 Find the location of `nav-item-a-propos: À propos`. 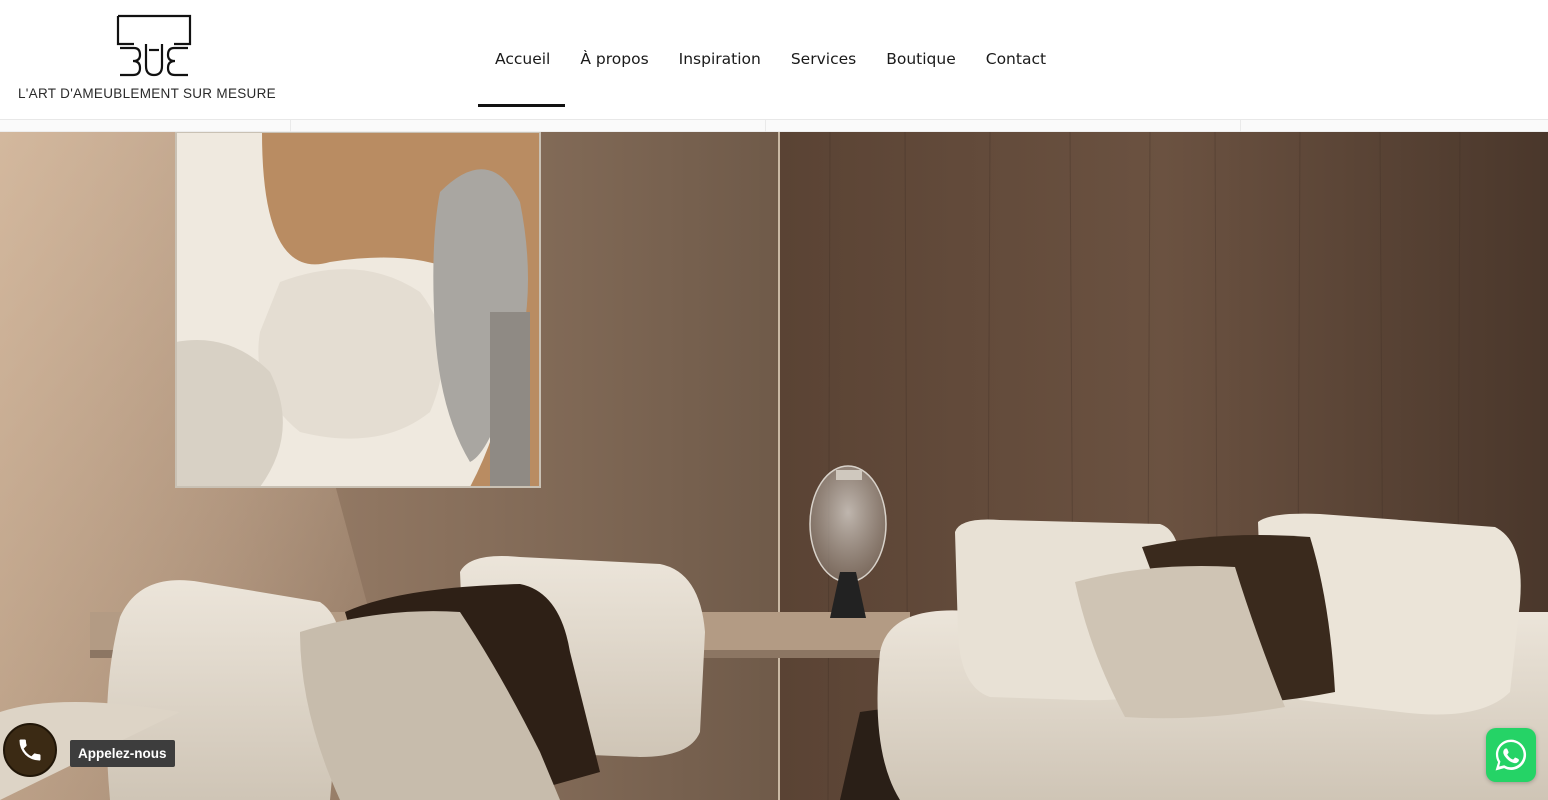

nav-item-a-propos: À propos is located at coordinates (614, 53).